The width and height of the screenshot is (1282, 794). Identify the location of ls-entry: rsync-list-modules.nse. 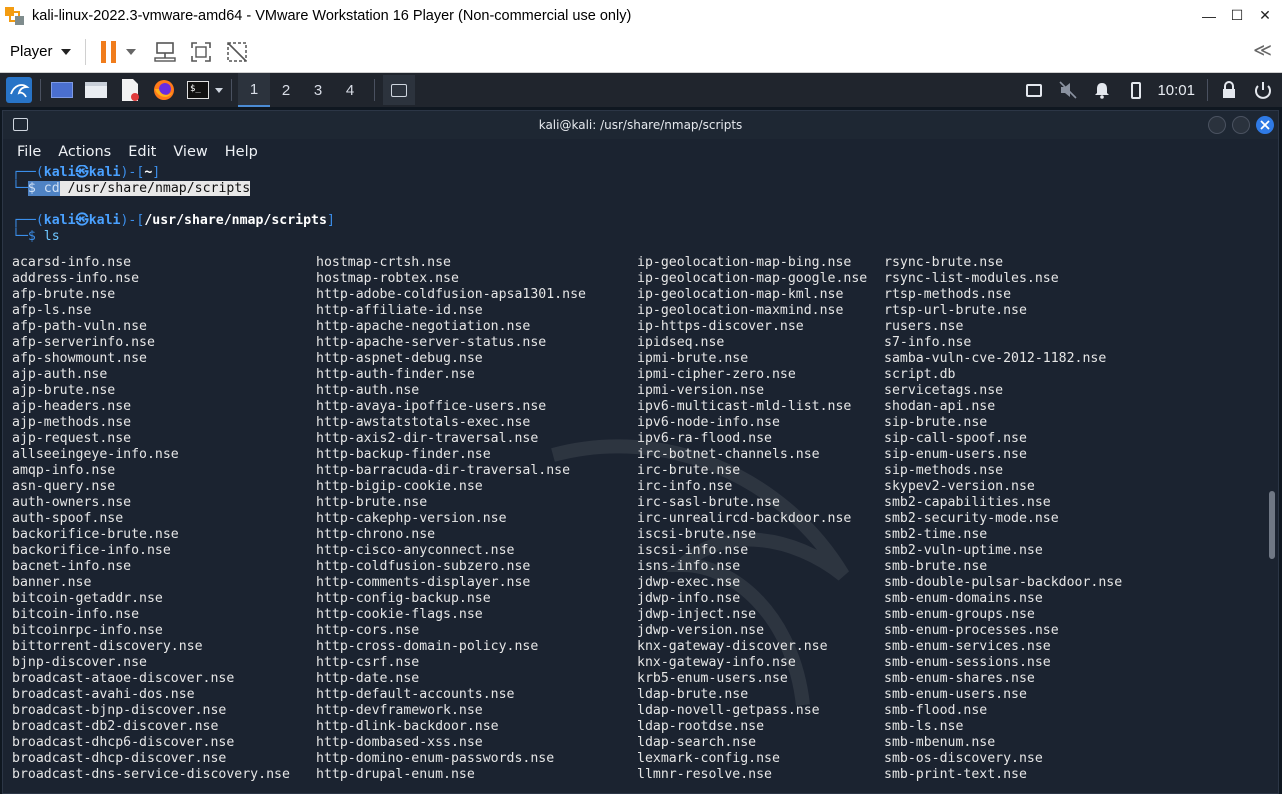
(971, 278).